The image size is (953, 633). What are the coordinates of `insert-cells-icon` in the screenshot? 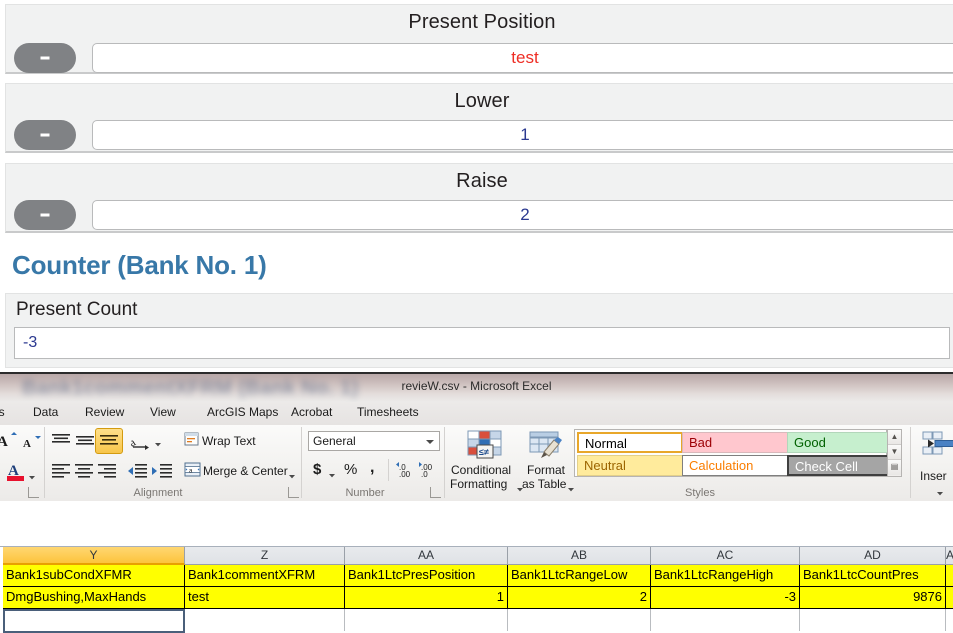 It's located at (937, 446).